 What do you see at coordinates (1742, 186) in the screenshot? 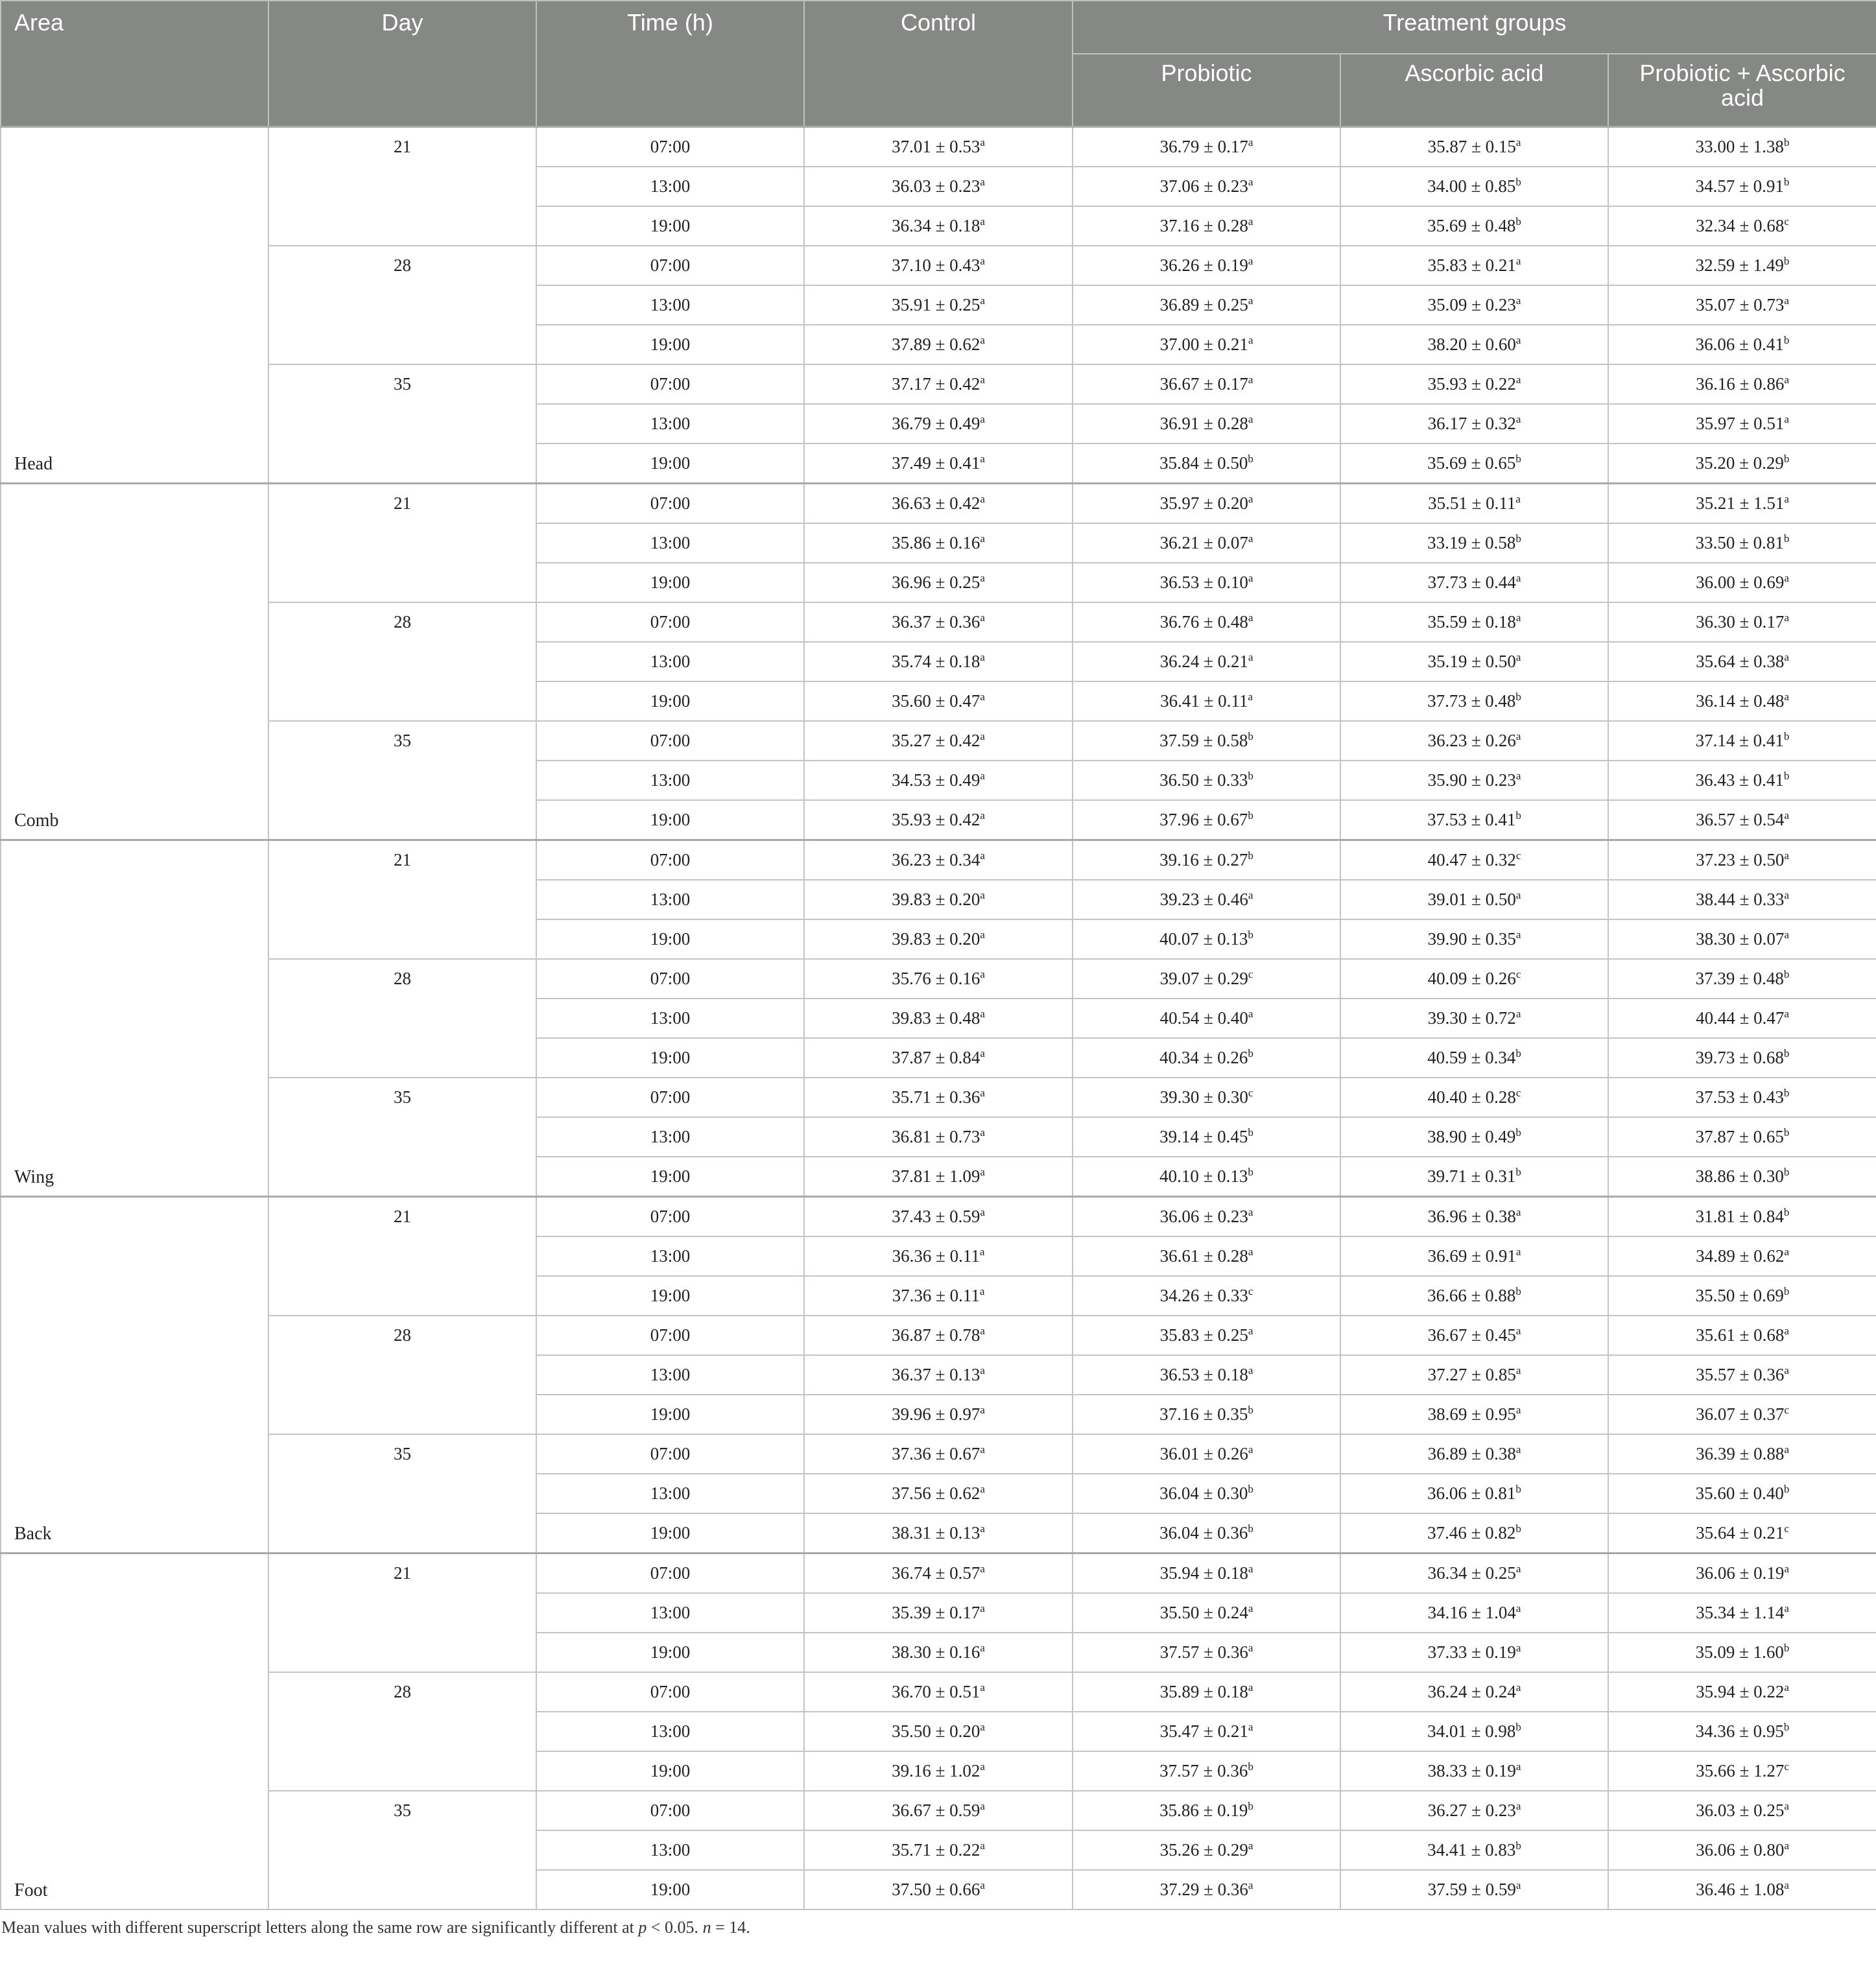
I see `probiotic-ascorbic-value-cell: 34.57 ± 0.91b` at bounding box center [1742, 186].